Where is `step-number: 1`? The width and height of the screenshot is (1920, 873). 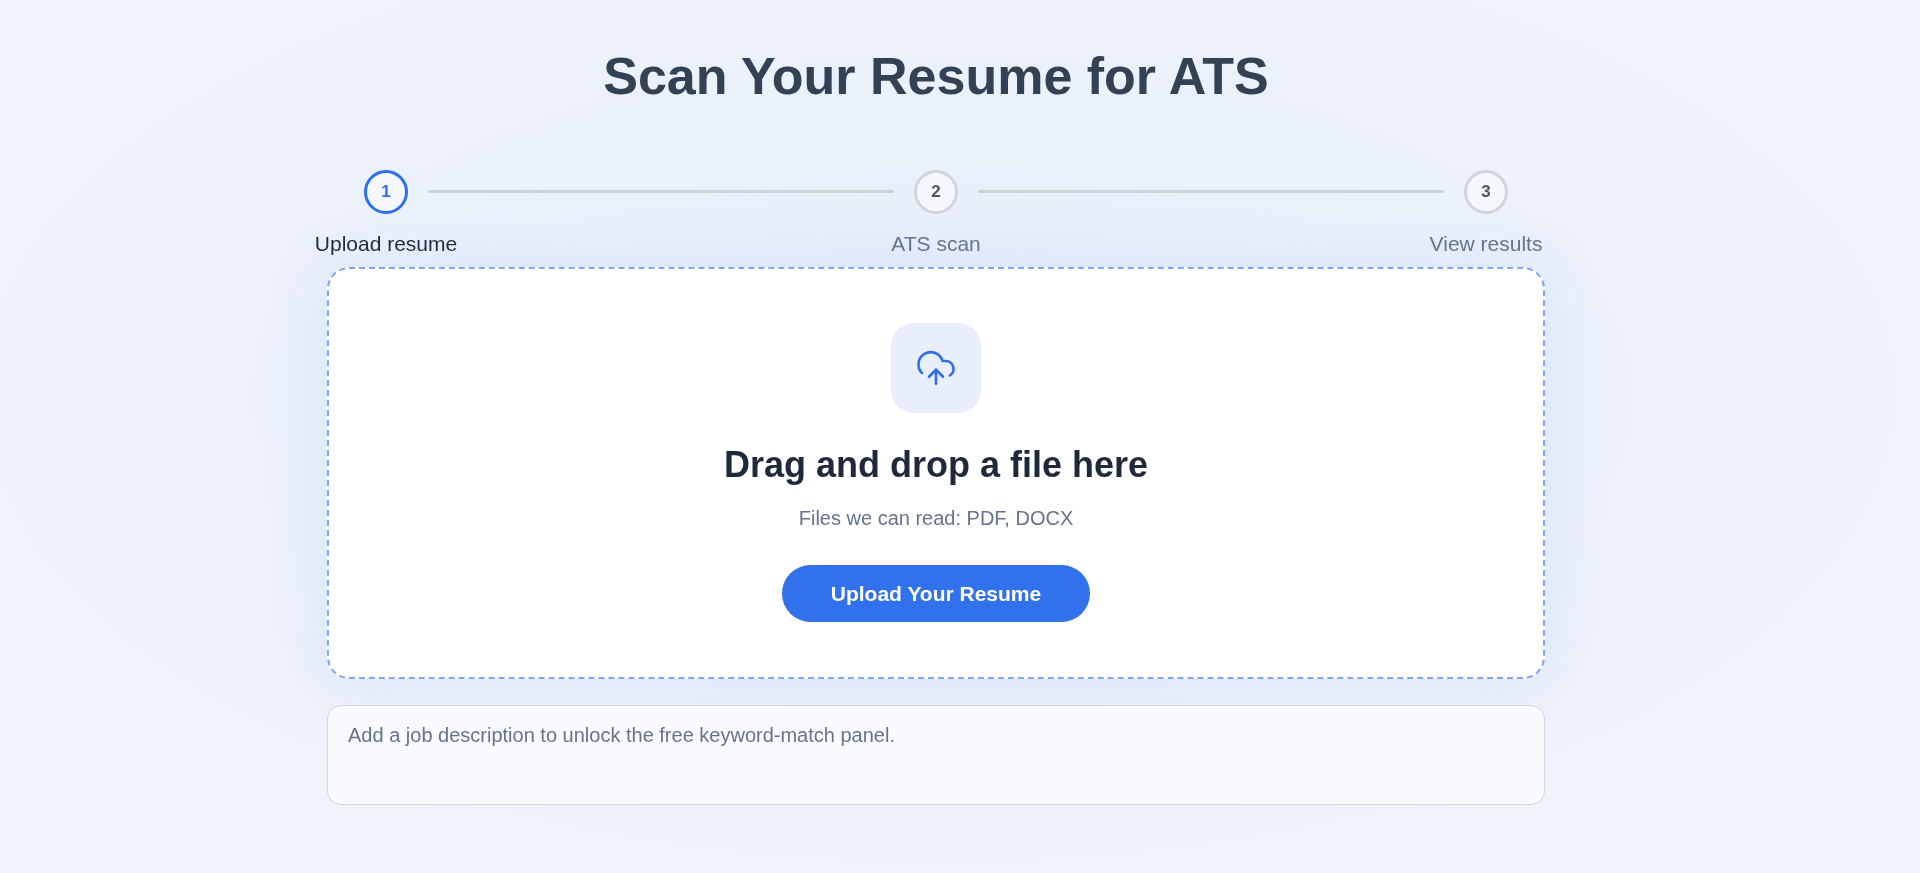 step-number: 1 is located at coordinates (386, 192).